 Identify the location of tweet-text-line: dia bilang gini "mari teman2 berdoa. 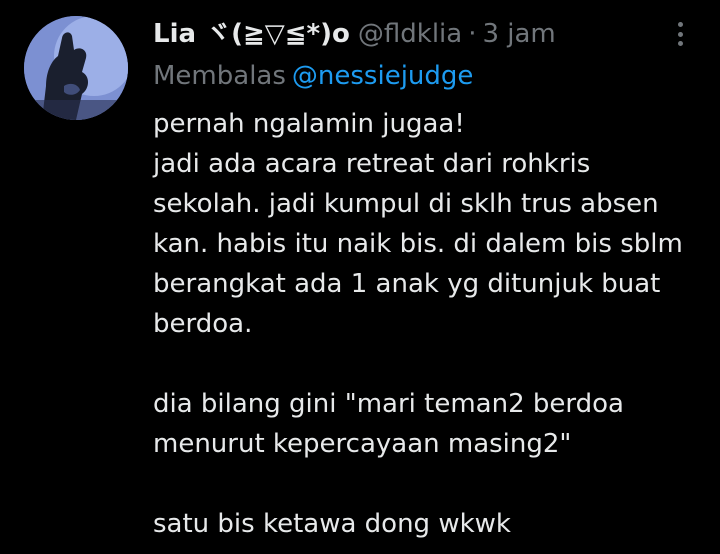
(388, 404).